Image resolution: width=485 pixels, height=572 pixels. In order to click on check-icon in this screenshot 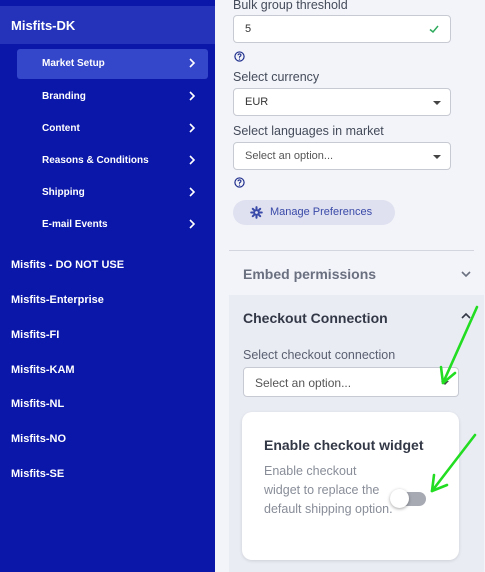, I will do `click(434, 29)`.